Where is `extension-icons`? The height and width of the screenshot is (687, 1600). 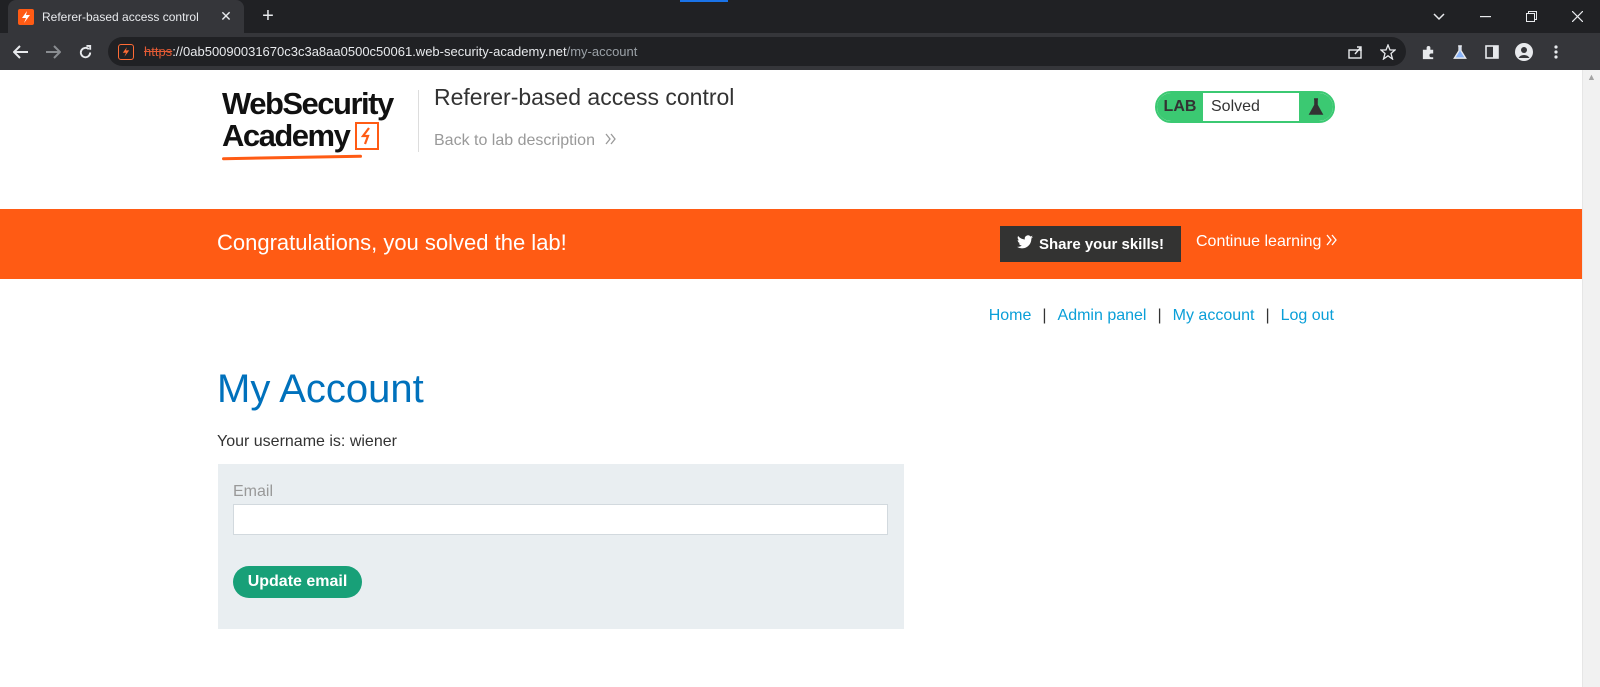
extension-icons is located at coordinates (1492, 52).